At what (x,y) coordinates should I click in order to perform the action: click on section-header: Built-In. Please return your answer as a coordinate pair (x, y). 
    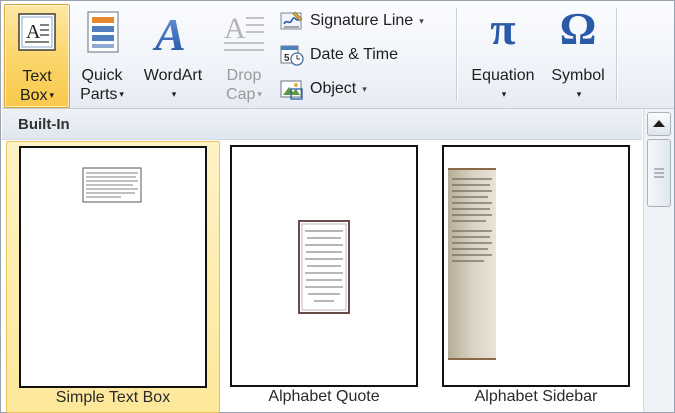
    Looking at the image, I should click on (322, 124).